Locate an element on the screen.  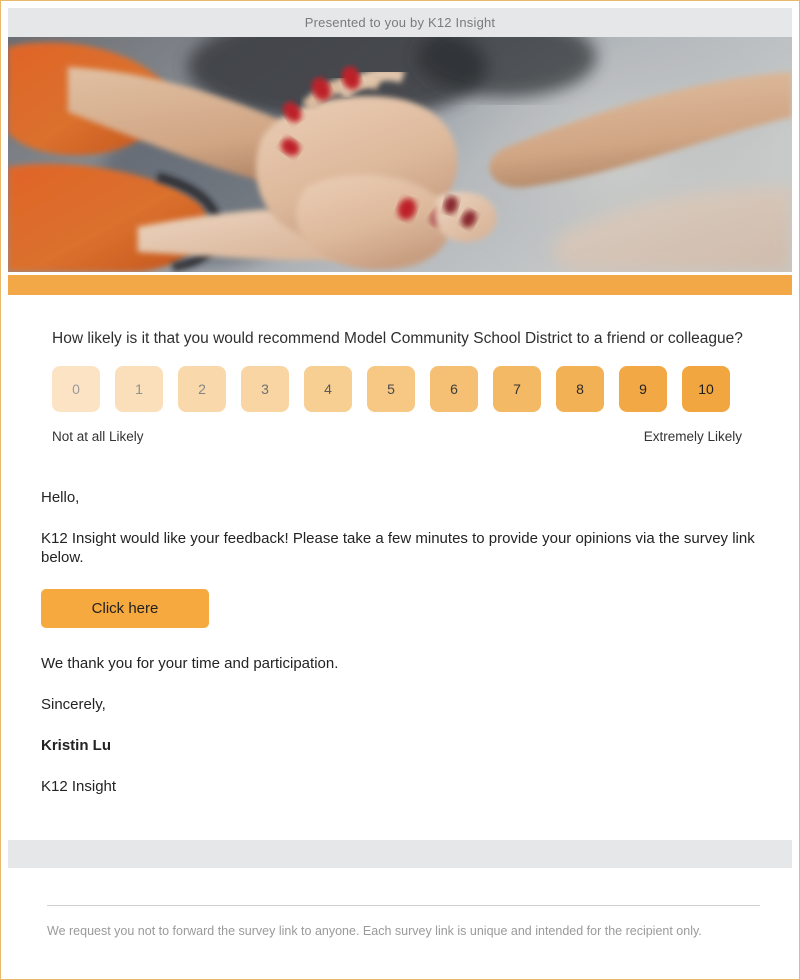
body-bottom-spacer is located at coordinates (400, 829).